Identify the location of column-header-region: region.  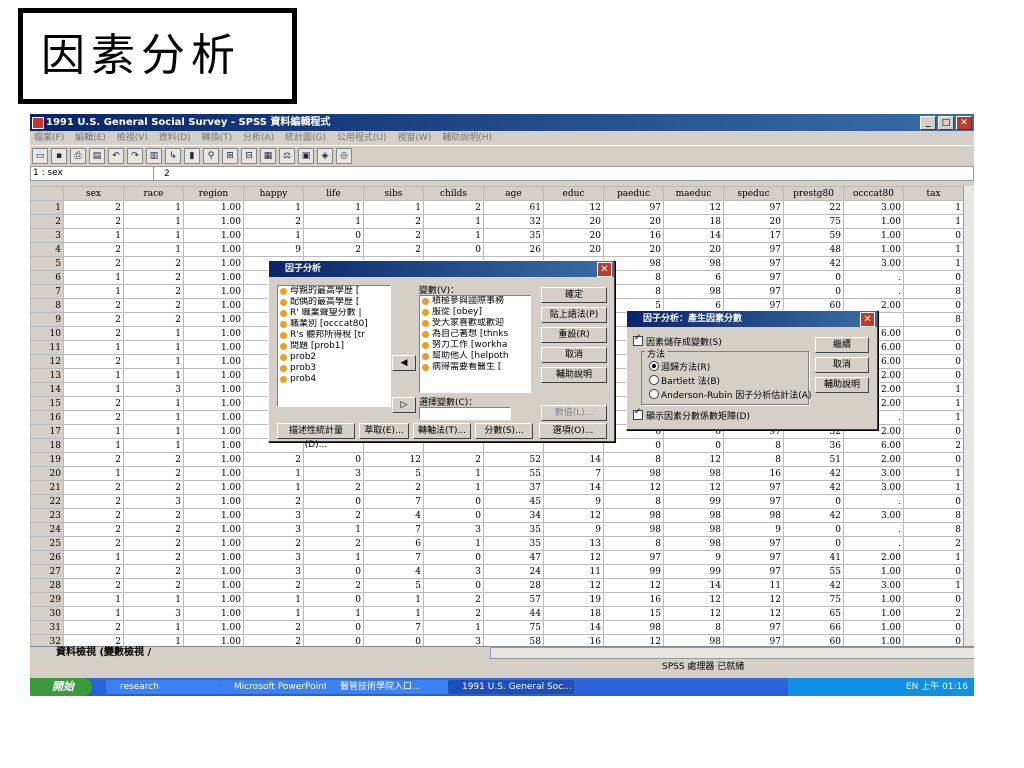
(213, 193).